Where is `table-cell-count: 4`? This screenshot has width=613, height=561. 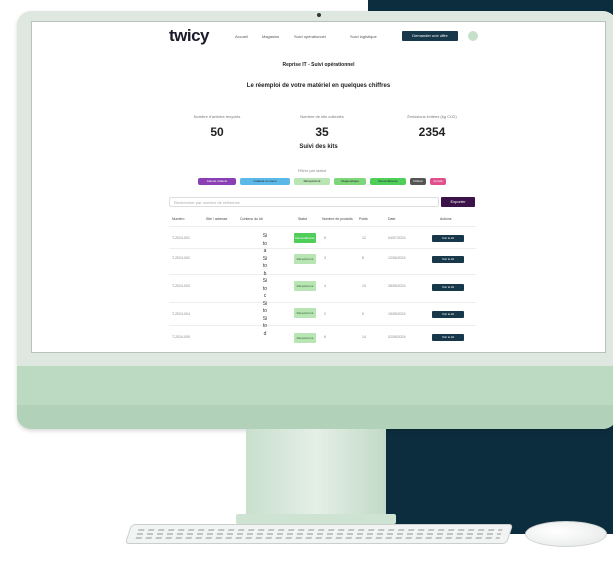 table-cell-count: 4 is located at coordinates (325, 286).